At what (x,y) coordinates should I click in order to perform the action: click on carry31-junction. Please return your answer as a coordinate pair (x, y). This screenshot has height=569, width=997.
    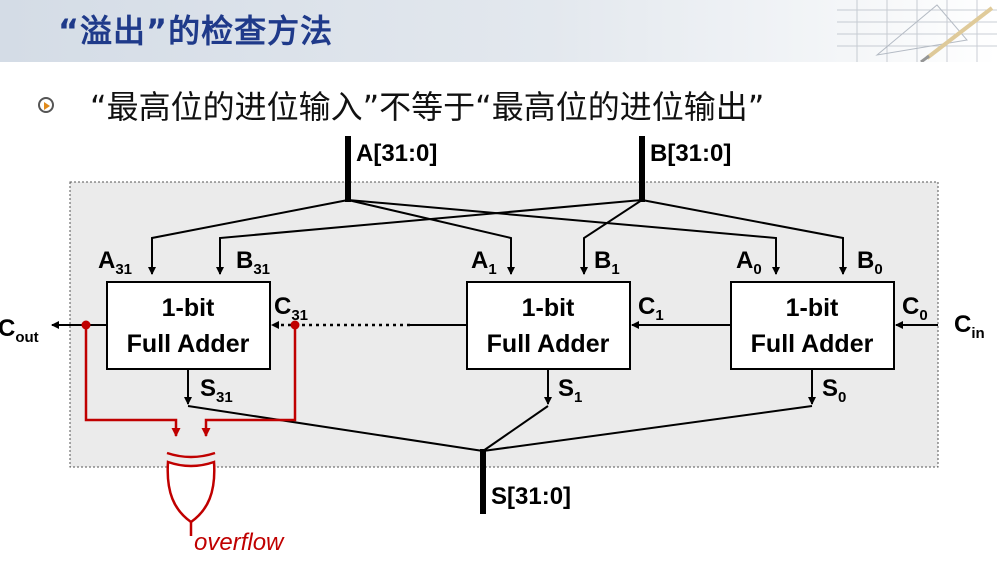
    Looking at the image, I should click on (295, 325).